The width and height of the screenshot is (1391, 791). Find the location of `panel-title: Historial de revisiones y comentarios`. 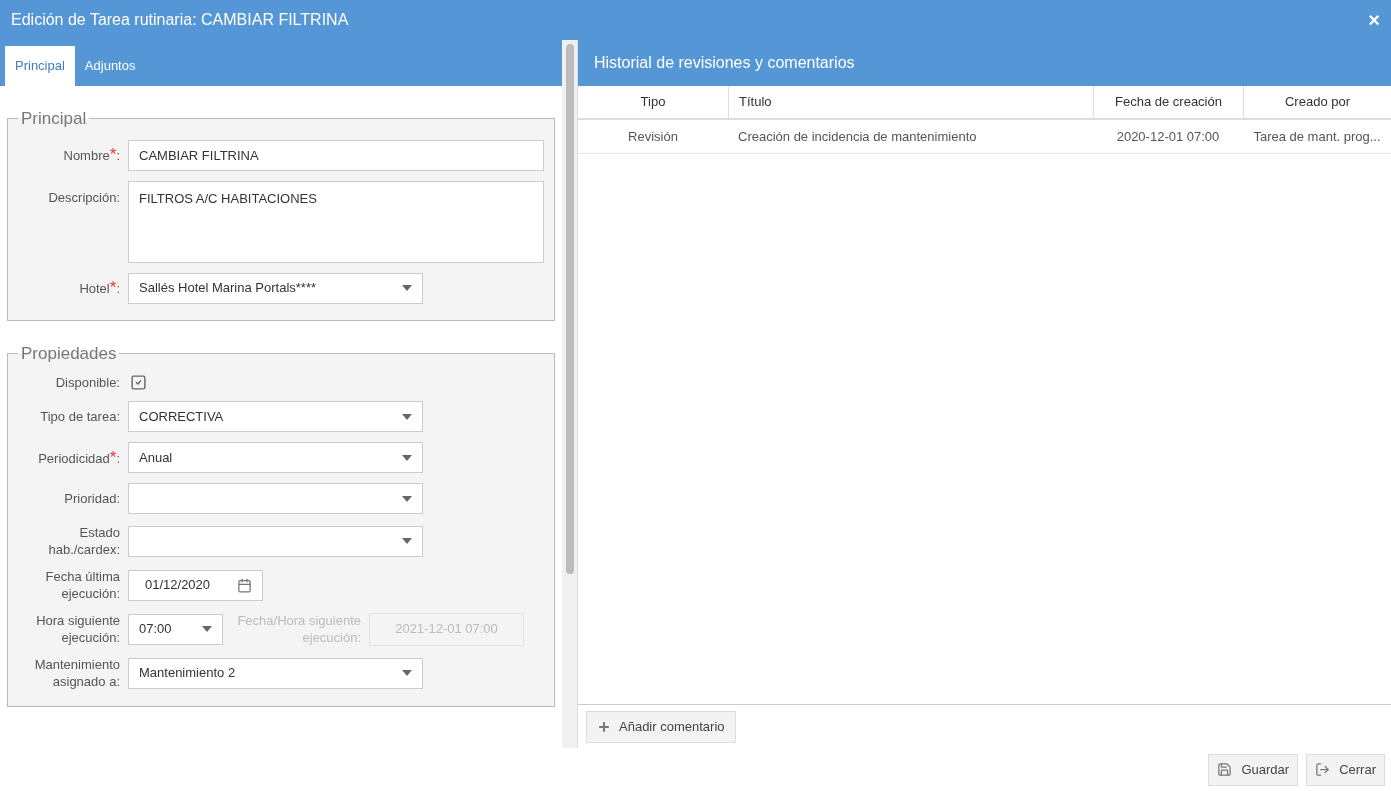

panel-title: Historial de revisiones y comentarios is located at coordinates (724, 63).